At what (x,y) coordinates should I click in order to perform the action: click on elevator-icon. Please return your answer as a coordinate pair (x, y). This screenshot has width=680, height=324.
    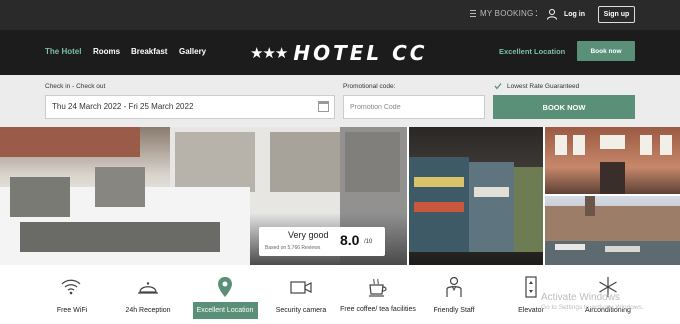
    Looking at the image, I should click on (531, 287).